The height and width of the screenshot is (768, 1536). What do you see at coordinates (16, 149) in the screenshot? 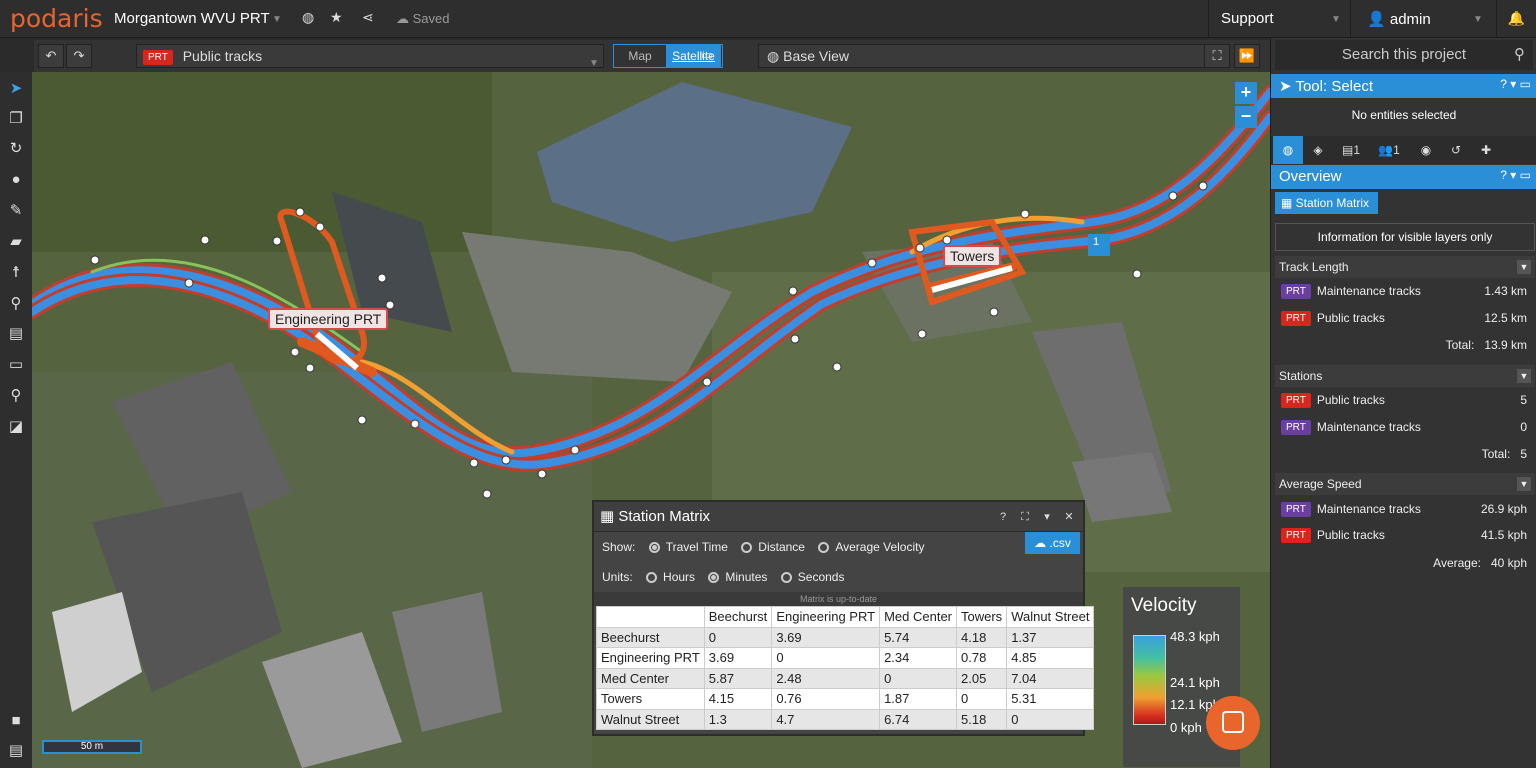
I see `rotate-tool-icon: ↻` at bounding box center [16, 149].